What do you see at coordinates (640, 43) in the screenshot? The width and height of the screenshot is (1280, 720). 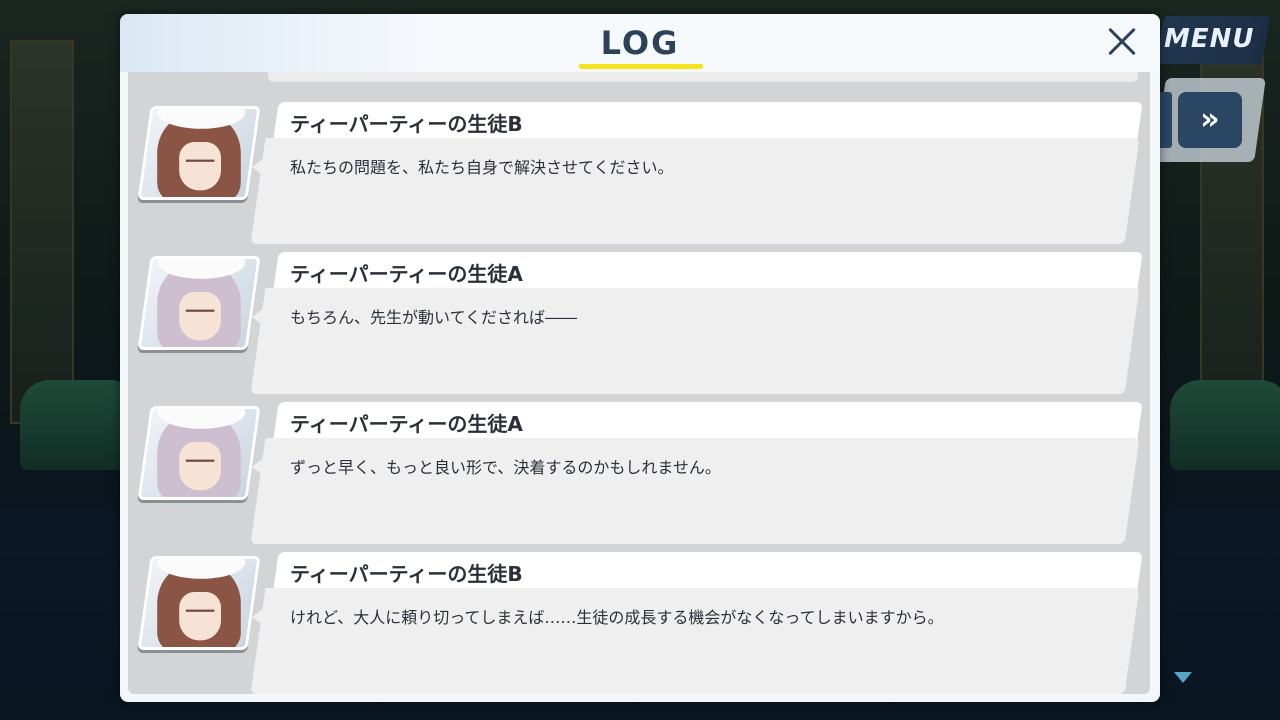 I see `log-title: LOG` at bounding box center [640, 43].